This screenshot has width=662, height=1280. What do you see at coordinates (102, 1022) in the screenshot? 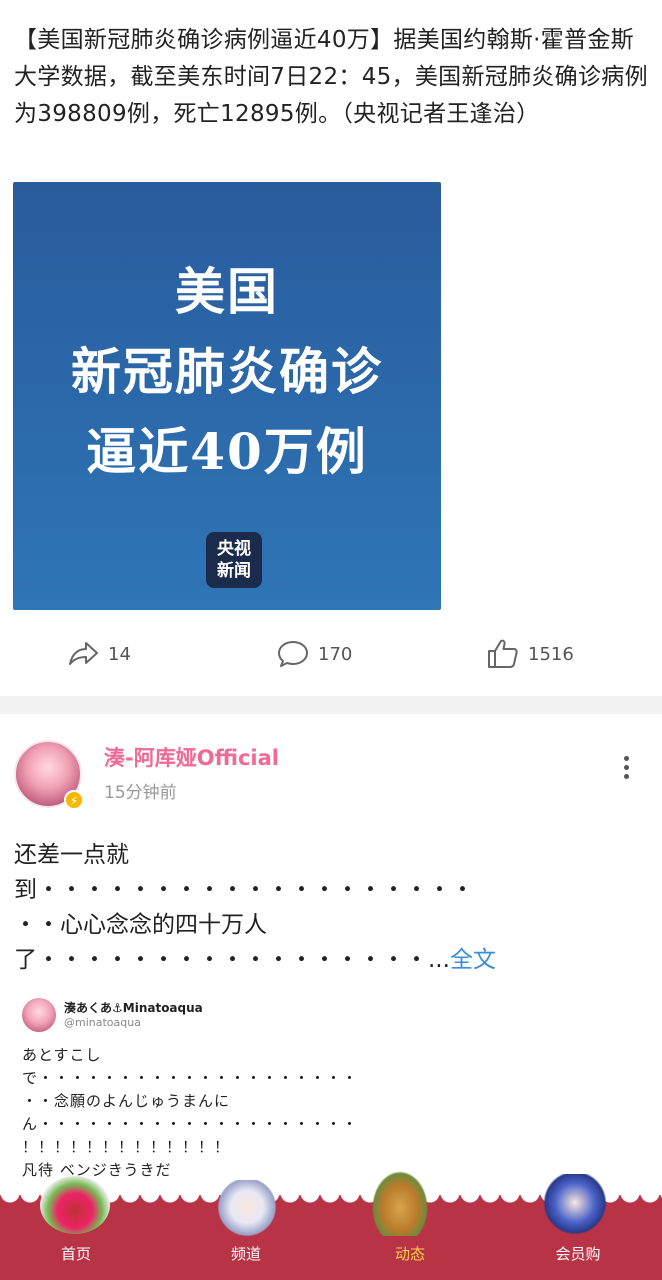
I see `quoted-handle: @minatoaqua` at bounding box center [102, 1022].